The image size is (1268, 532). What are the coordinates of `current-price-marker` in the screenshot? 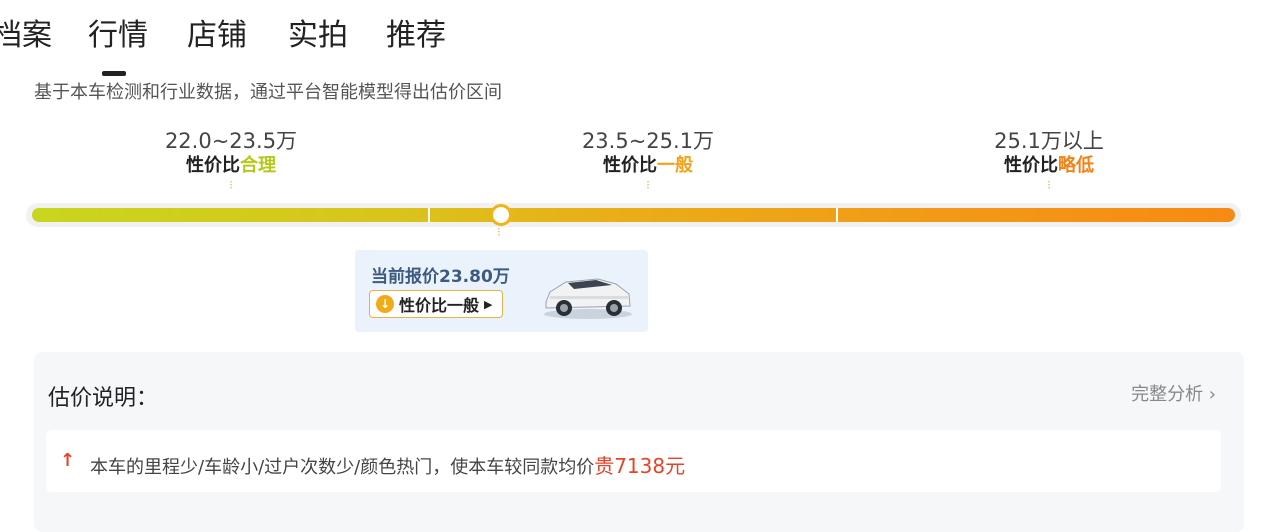 It's located at (501, 215).